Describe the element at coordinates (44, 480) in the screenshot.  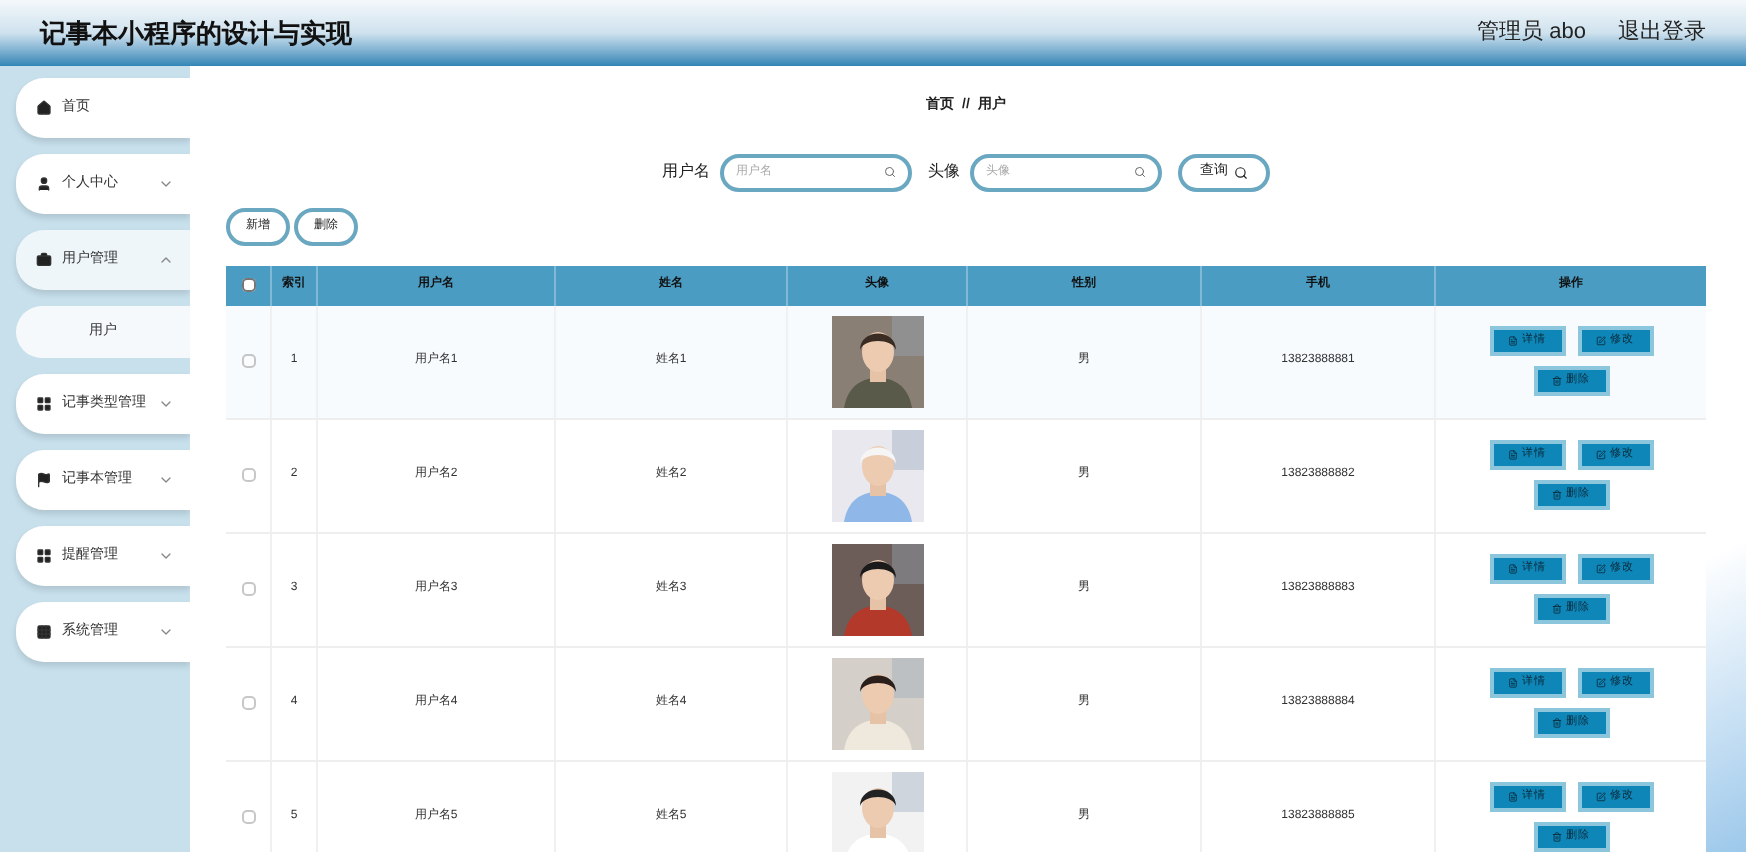
I see `flag-icon` at that location.